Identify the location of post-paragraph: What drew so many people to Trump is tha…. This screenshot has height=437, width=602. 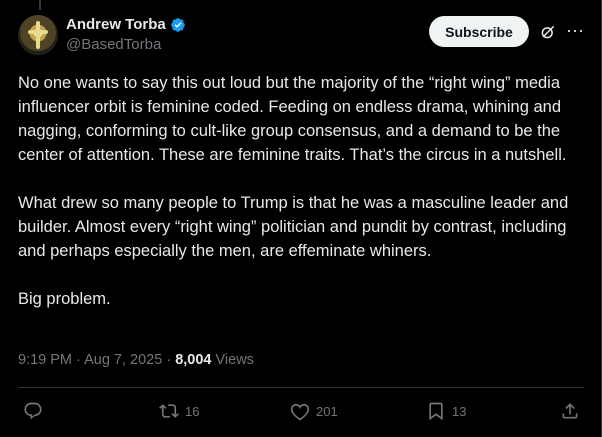
(293, 227).